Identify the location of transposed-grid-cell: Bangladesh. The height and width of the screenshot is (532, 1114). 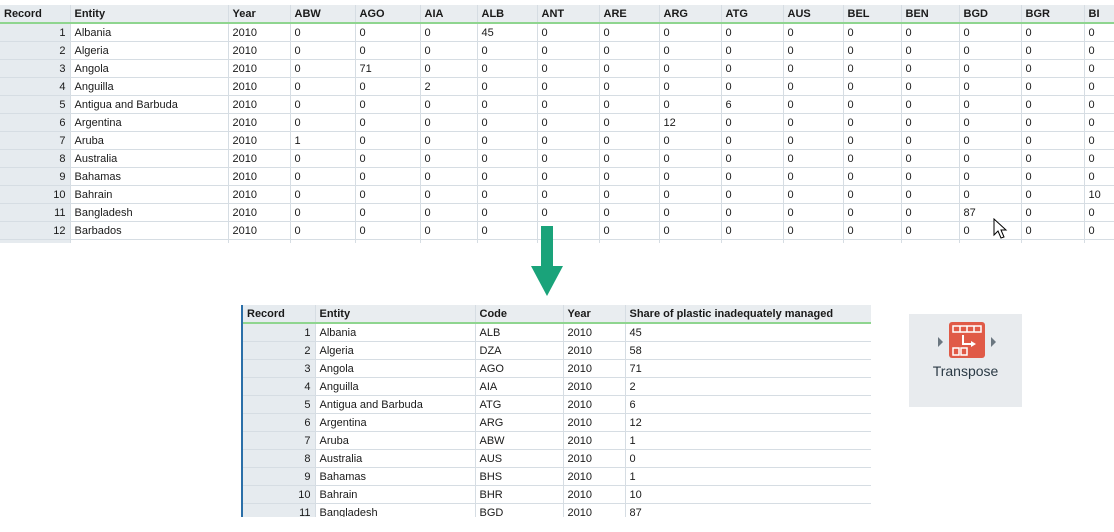
(395, 510).